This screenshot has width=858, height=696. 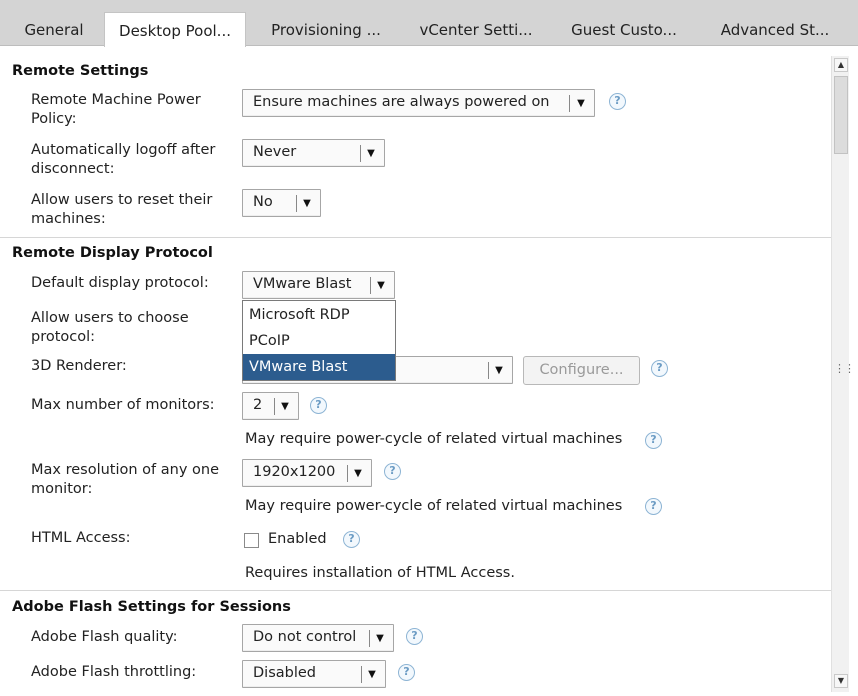 I want to click on power-policy-select: Ensure machines are always powered on ▼, so click(x=418, y=103).